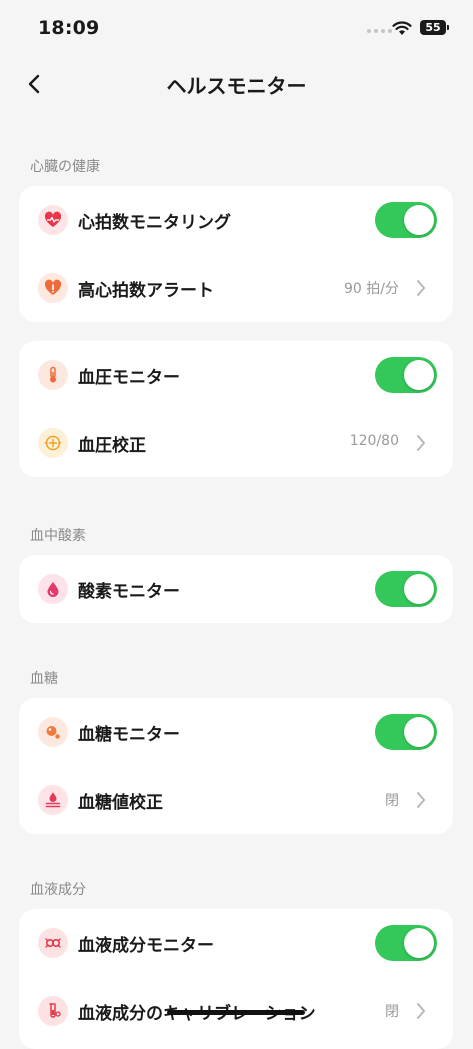 This screenshot has width=473, height=1049. What do you see at coordinates (236, 979) in the screenshot?
I see `card-blood-components: 血液成分モニター 血液成分のキャリブレーション 閉` at bounding box center [236, 979].